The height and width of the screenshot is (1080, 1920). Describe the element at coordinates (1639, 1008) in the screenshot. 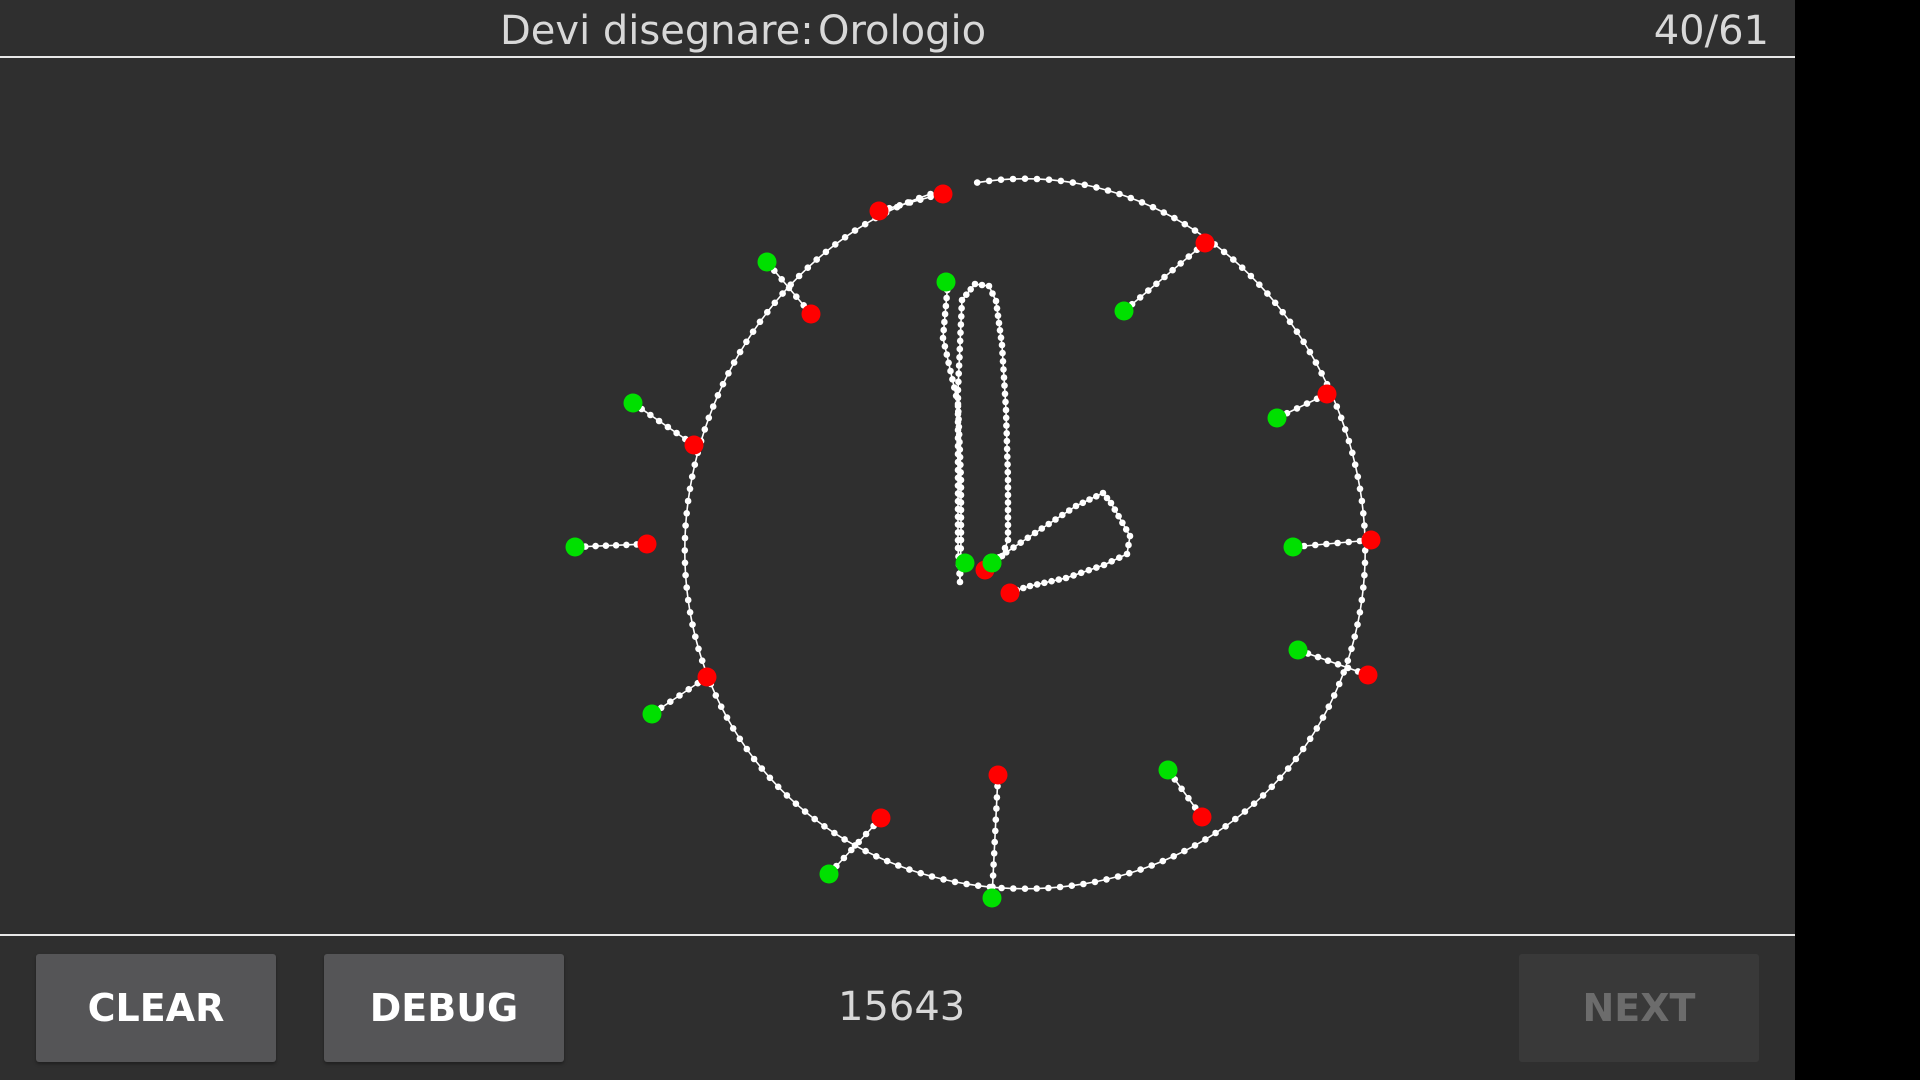

I see `next-button: NEXT` at that location.